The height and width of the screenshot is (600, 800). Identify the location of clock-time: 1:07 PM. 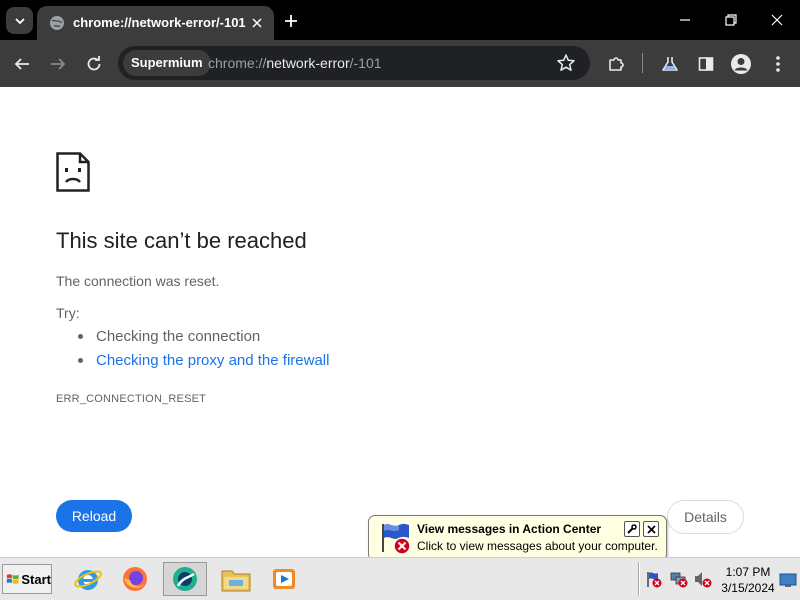
(748, 572).